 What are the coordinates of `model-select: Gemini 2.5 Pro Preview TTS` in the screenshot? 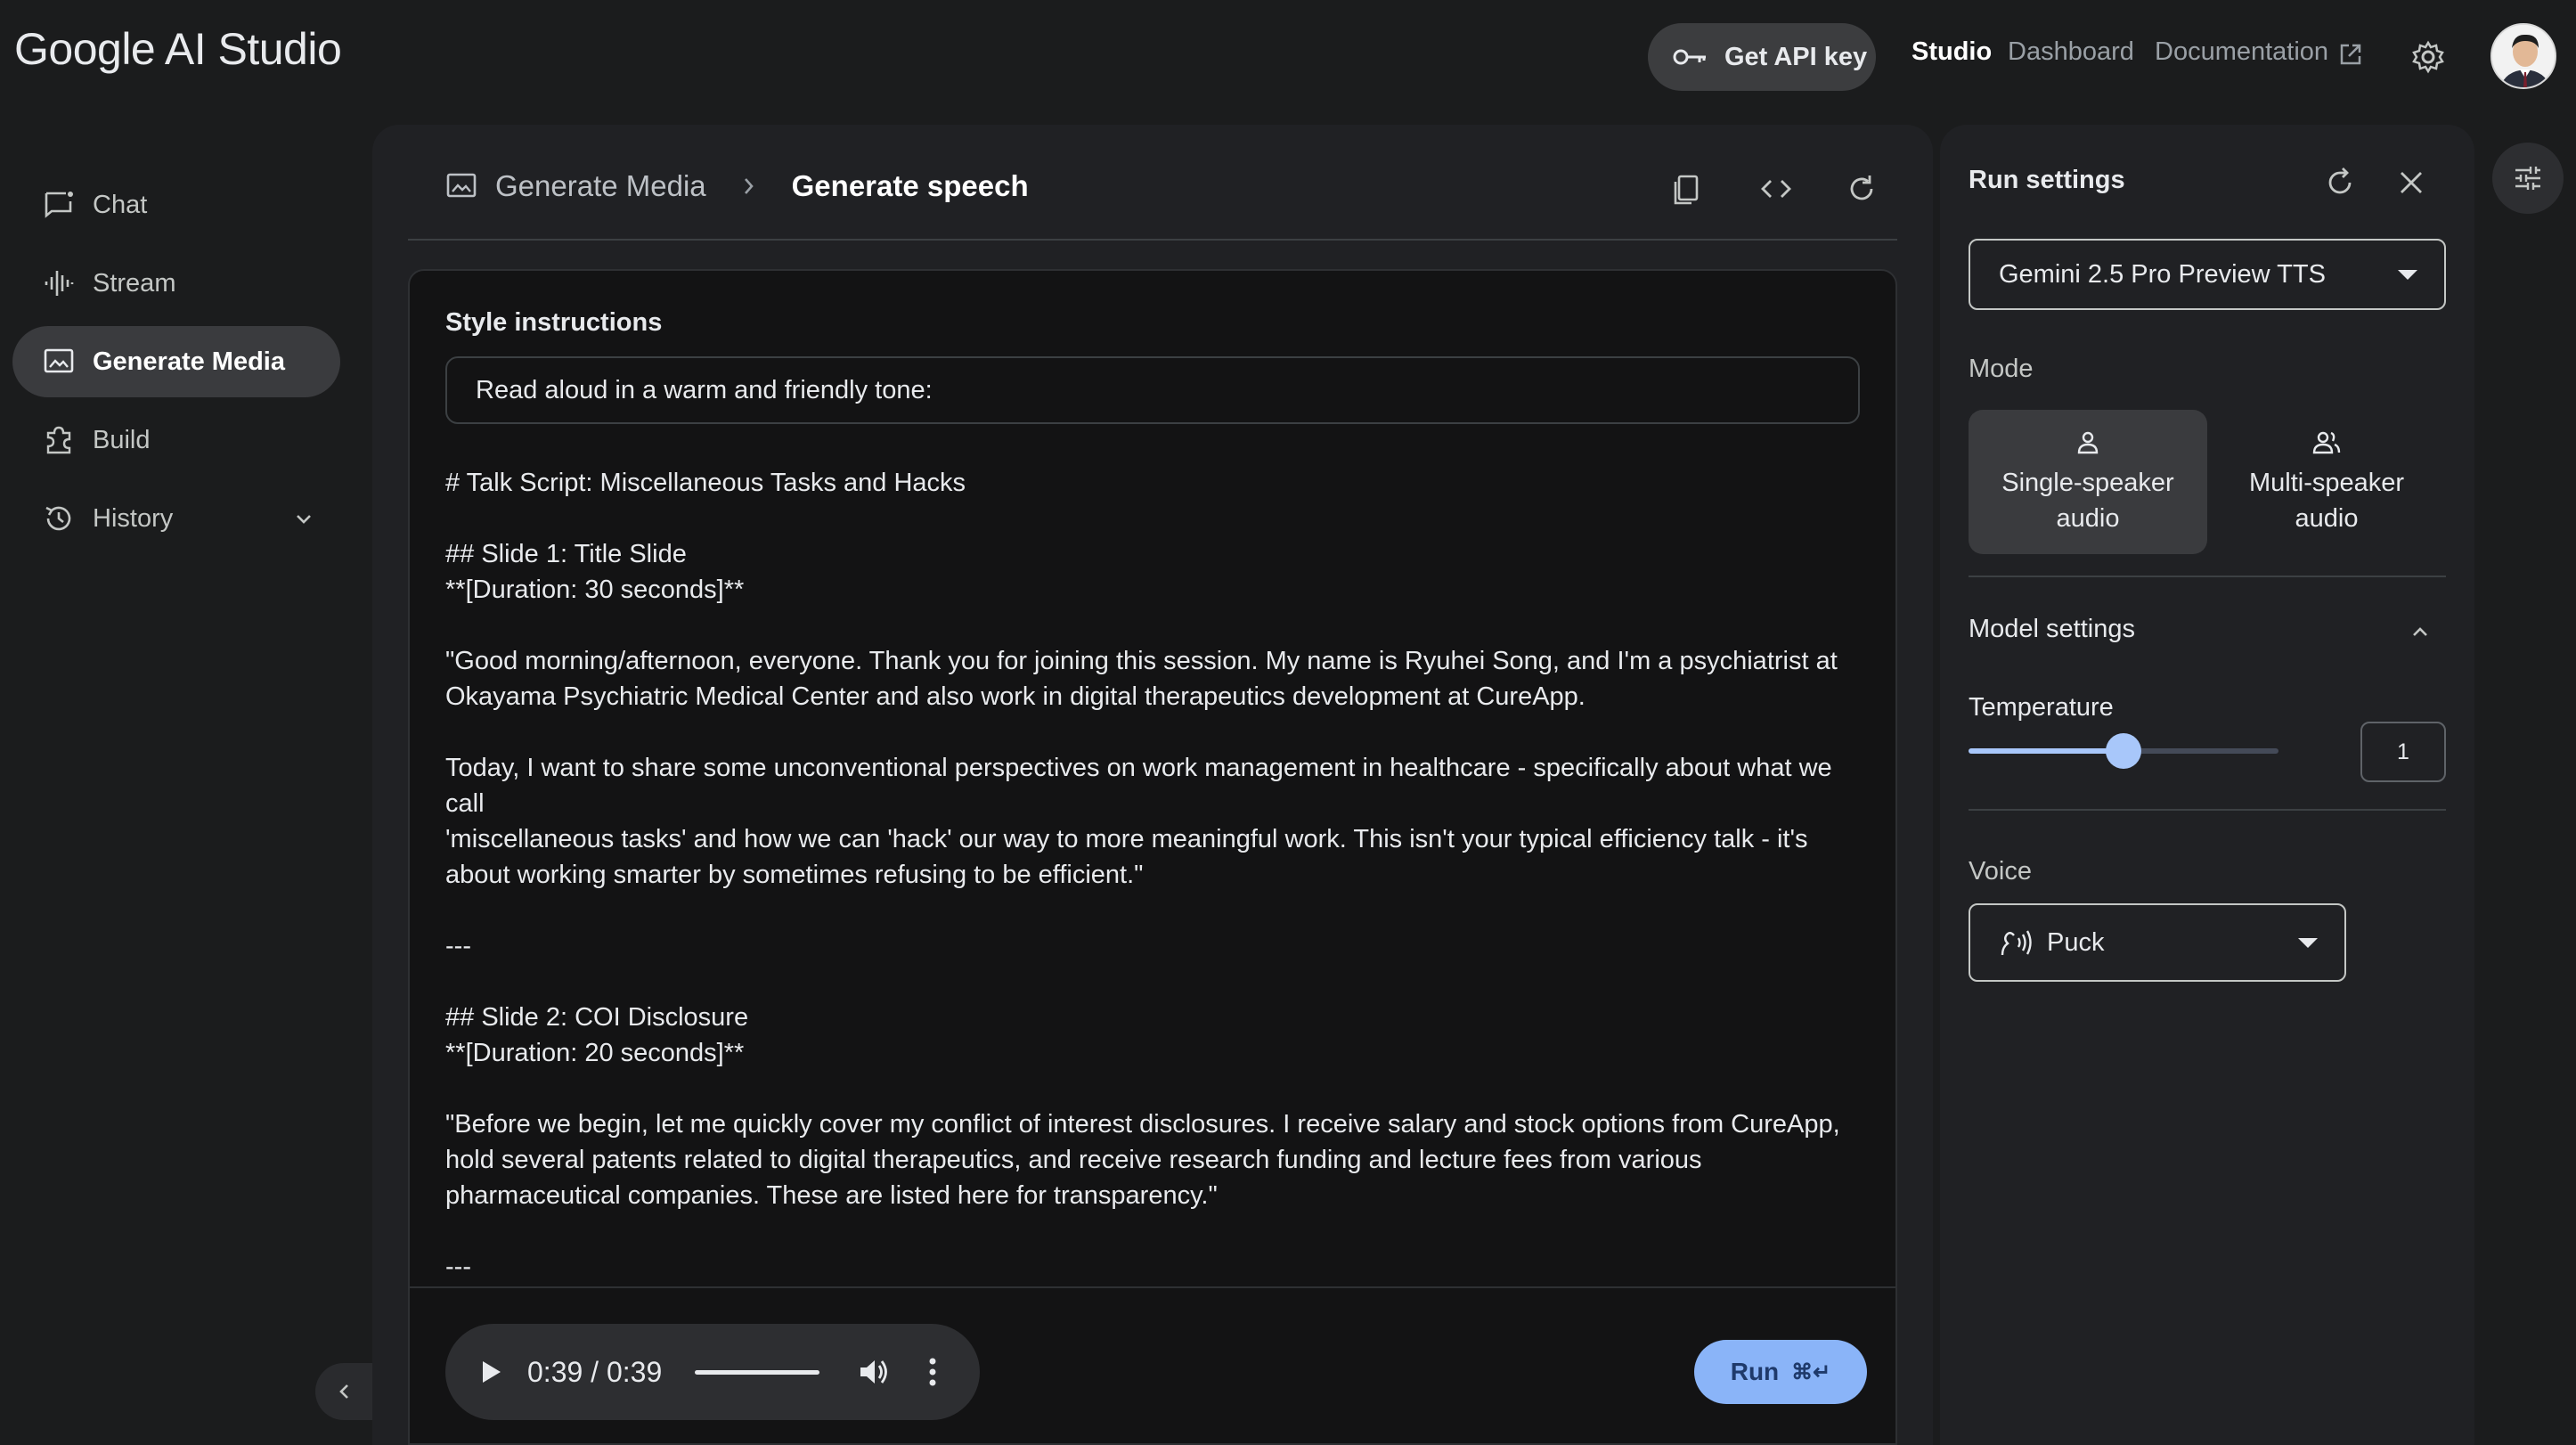 It's located at (2208, 275).